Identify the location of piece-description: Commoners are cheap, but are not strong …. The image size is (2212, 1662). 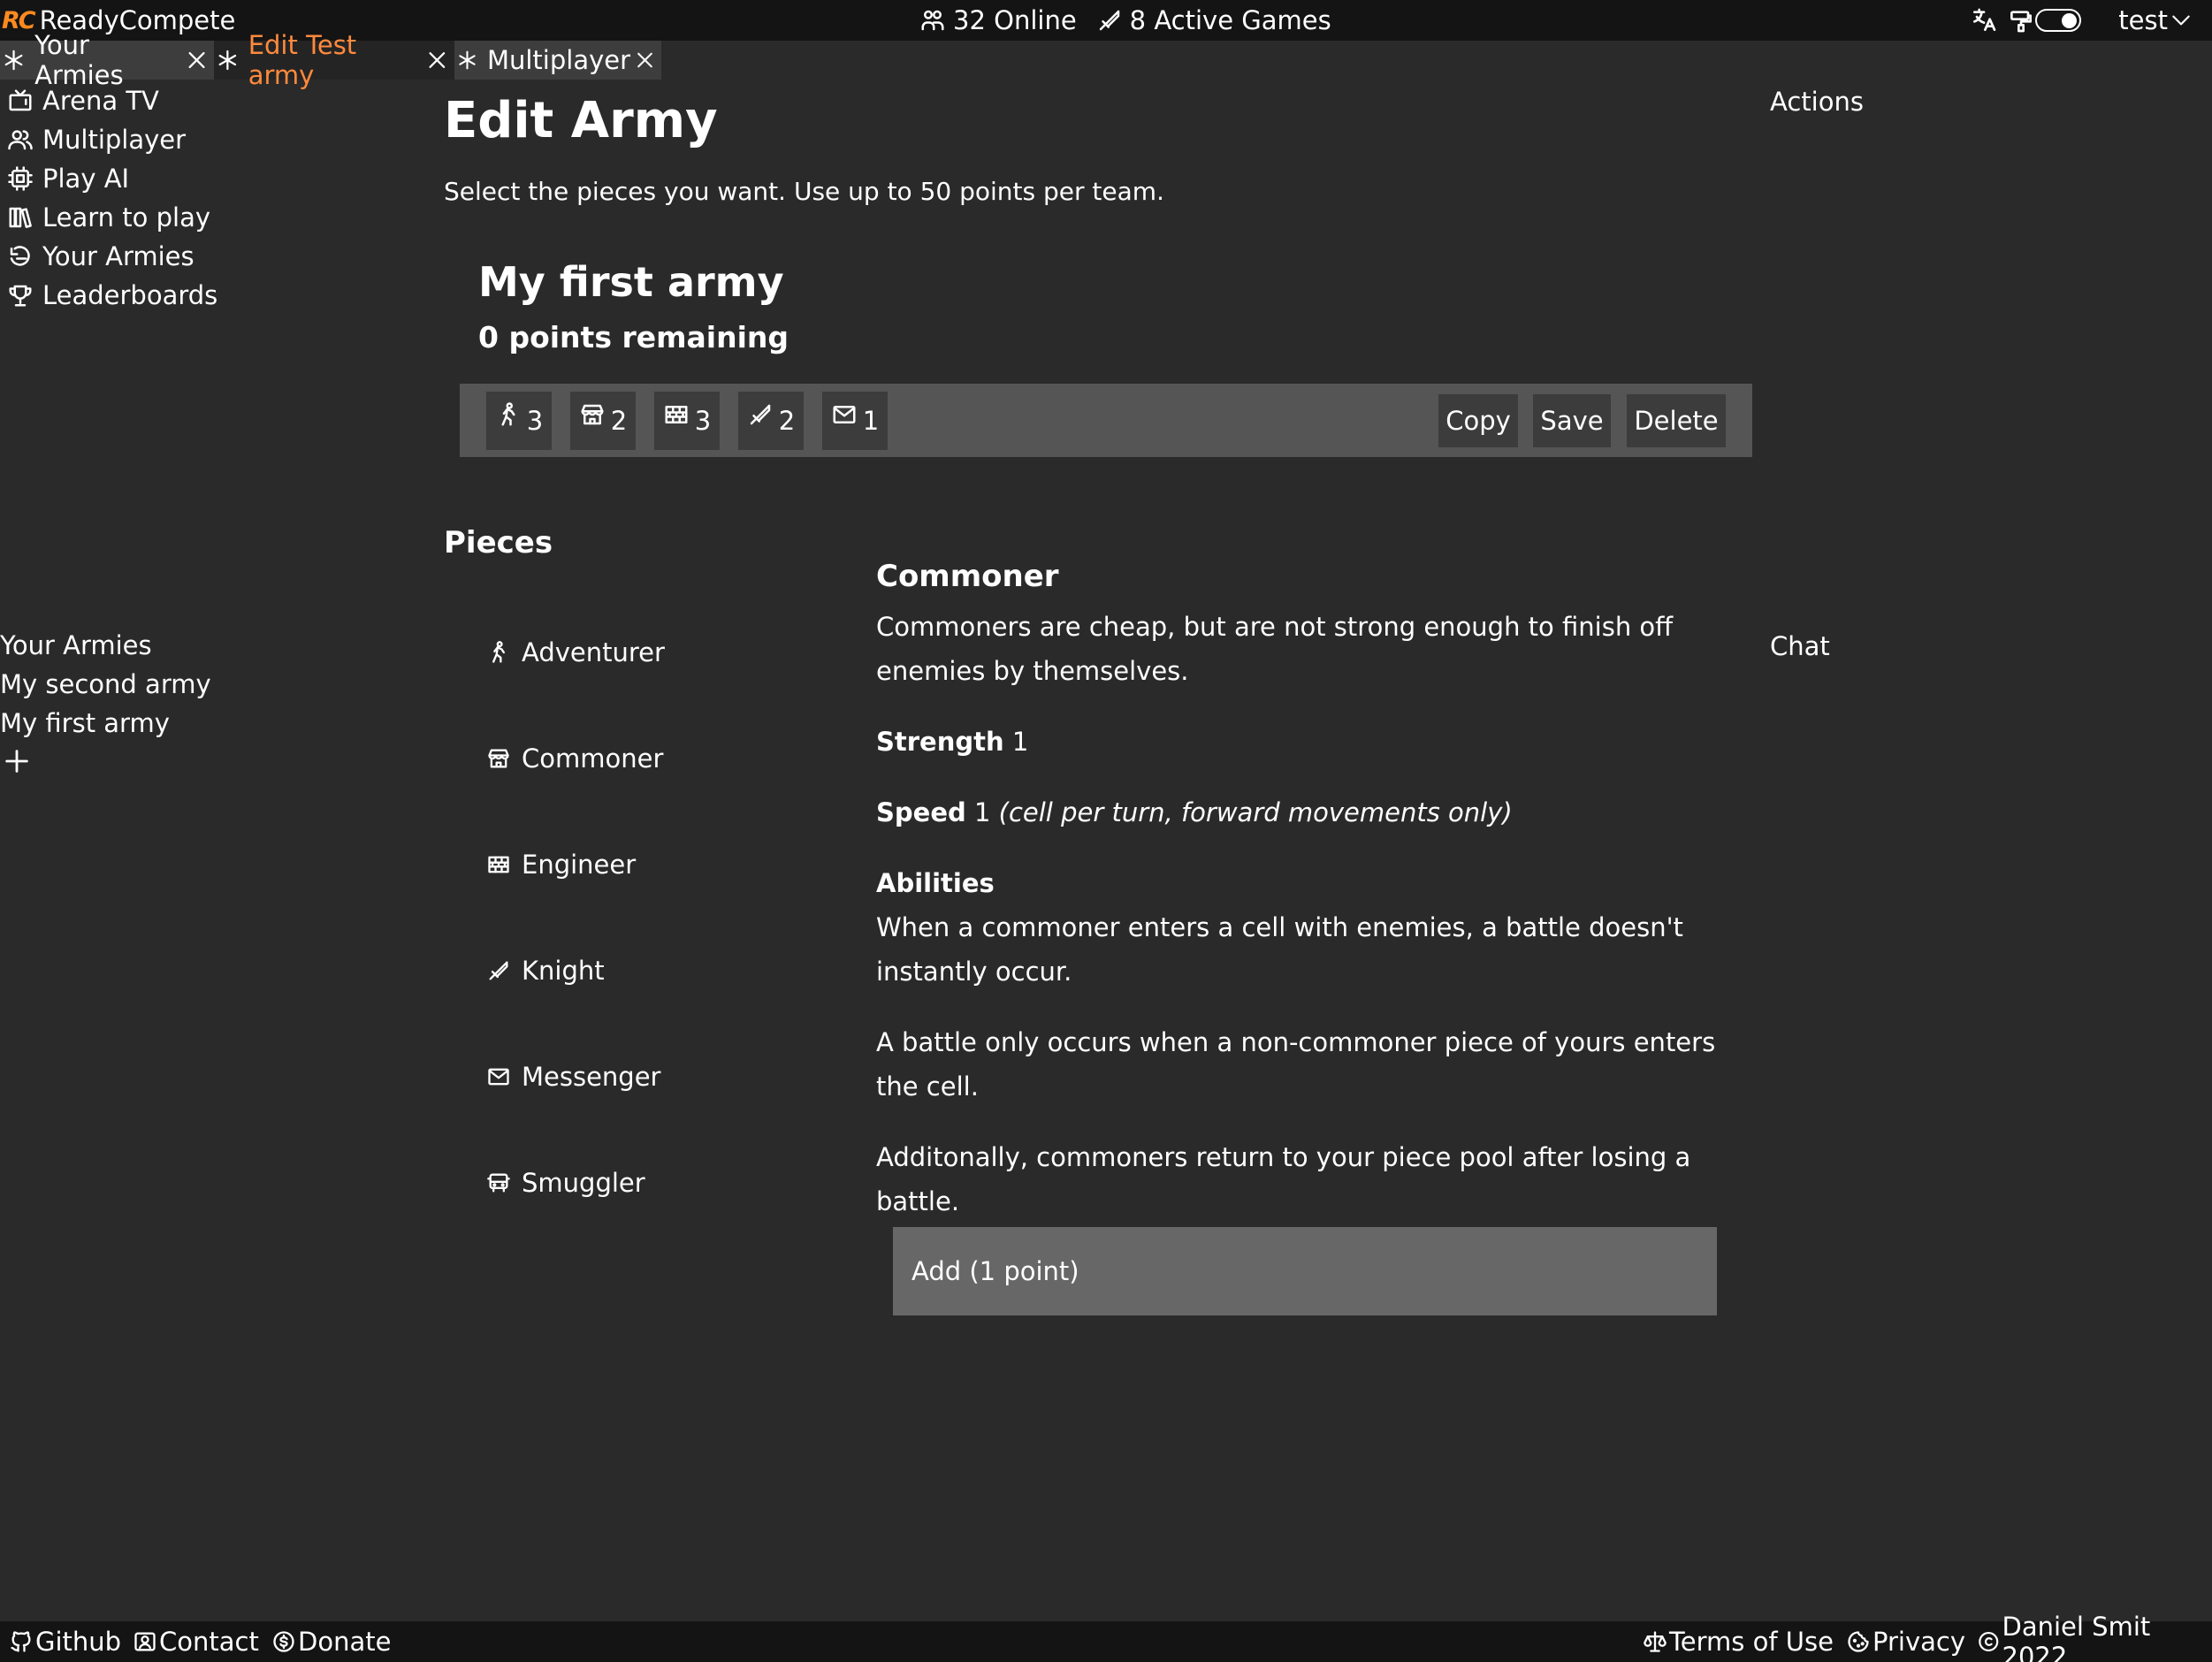
(1275, 649).